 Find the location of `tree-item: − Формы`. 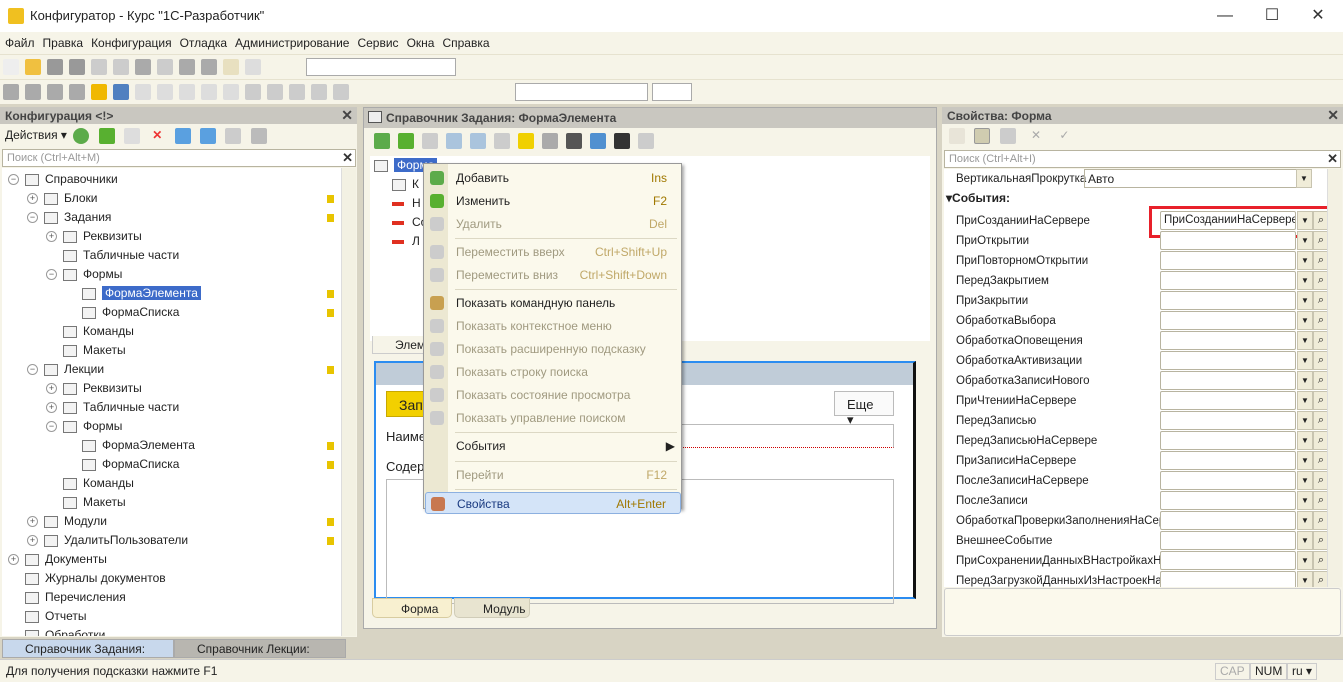

tree-item: − Формы is located at coordinates (84, 426).